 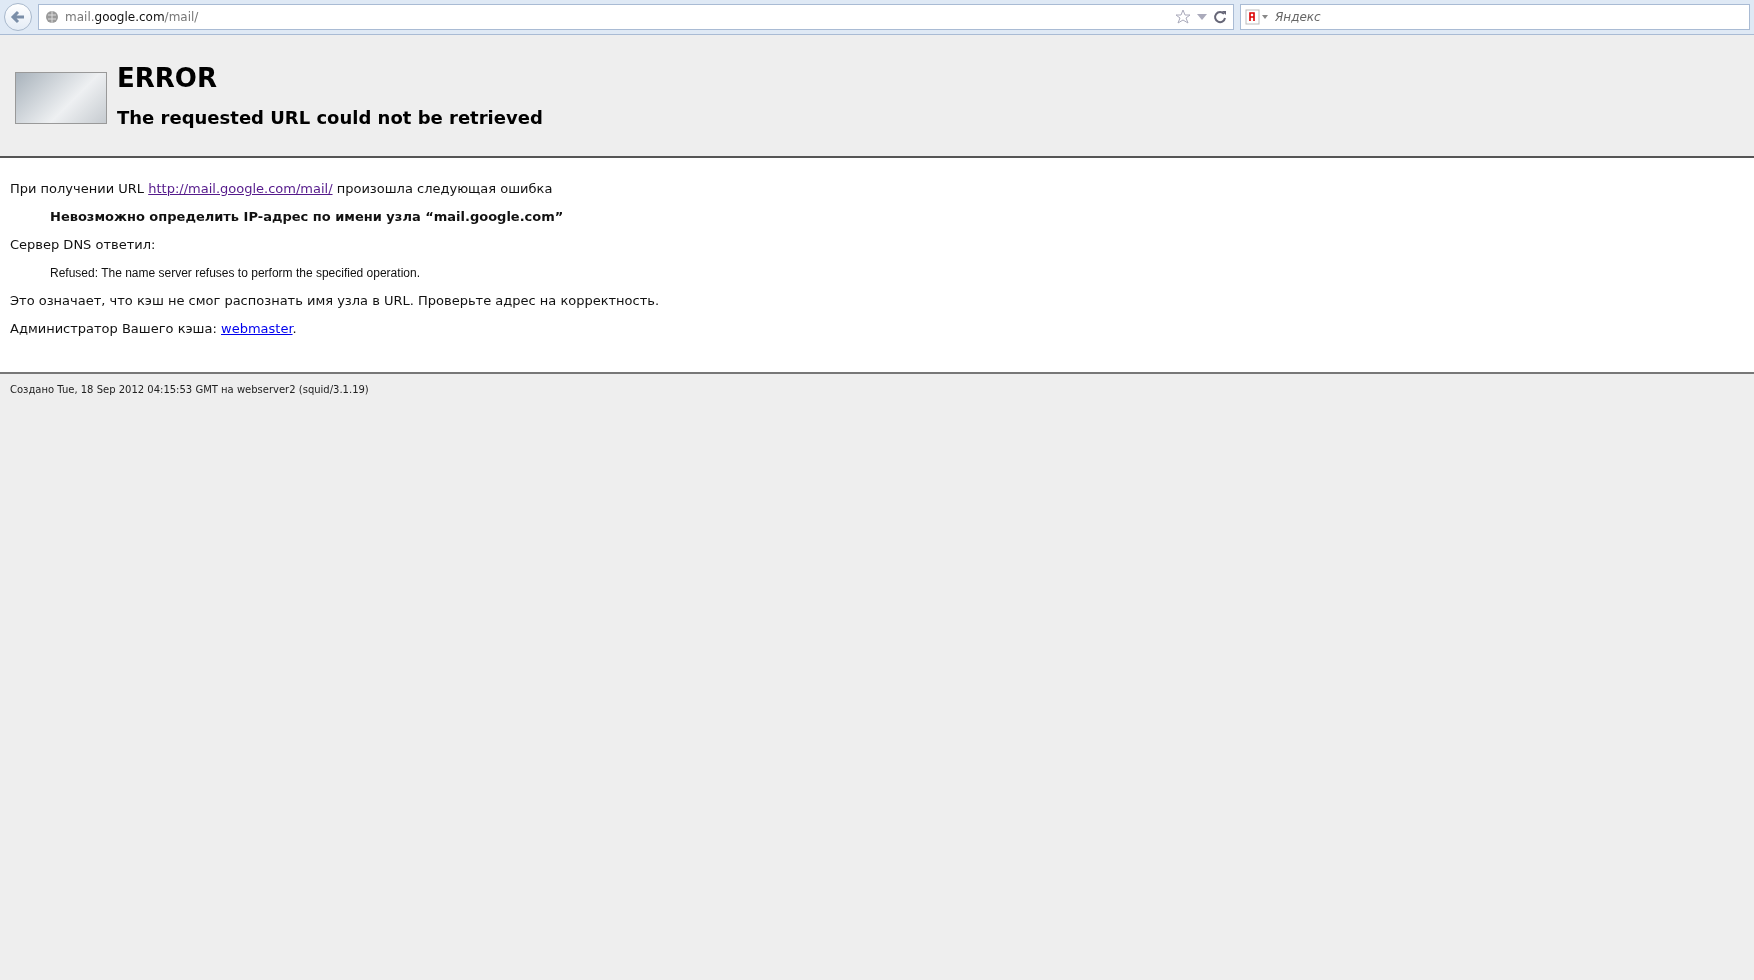 I want to click on error-detail: Refused: The name server refuses to perform the specified operation., so click(x=235, y=273).